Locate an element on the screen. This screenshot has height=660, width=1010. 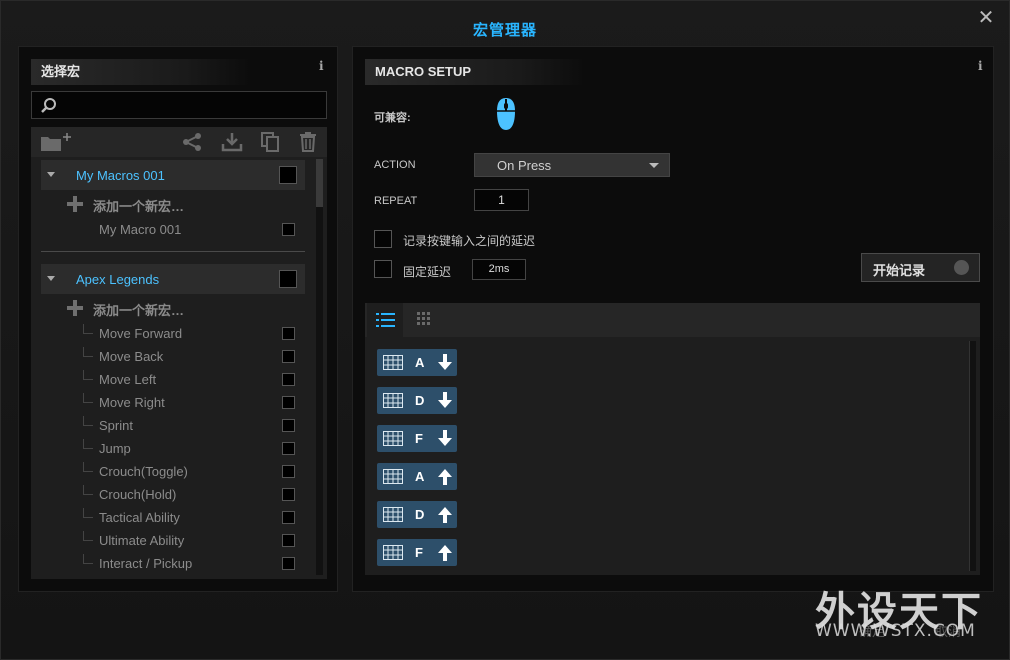
action-dropdown: On Press is located at coordinates (572, 165).